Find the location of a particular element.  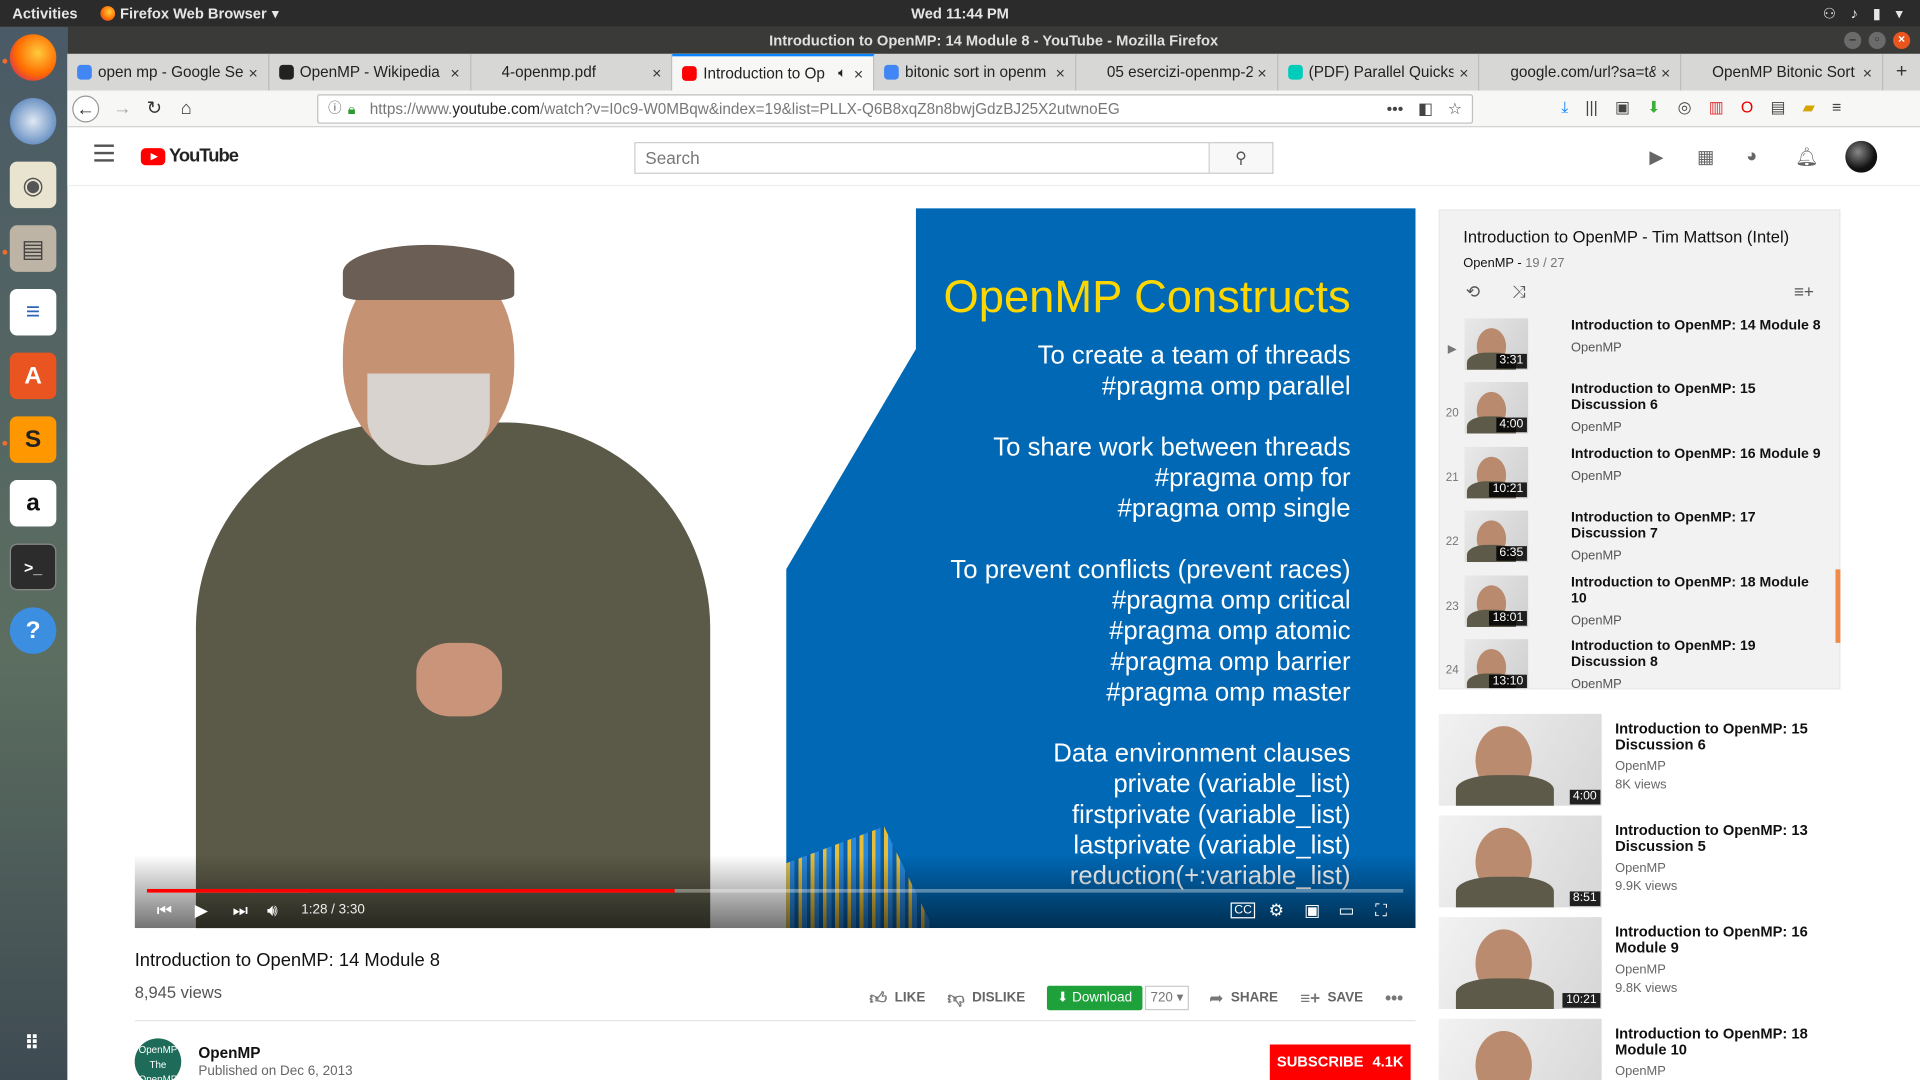

extension-download-icon: ⬇ is located at coordinates (1653, 108).